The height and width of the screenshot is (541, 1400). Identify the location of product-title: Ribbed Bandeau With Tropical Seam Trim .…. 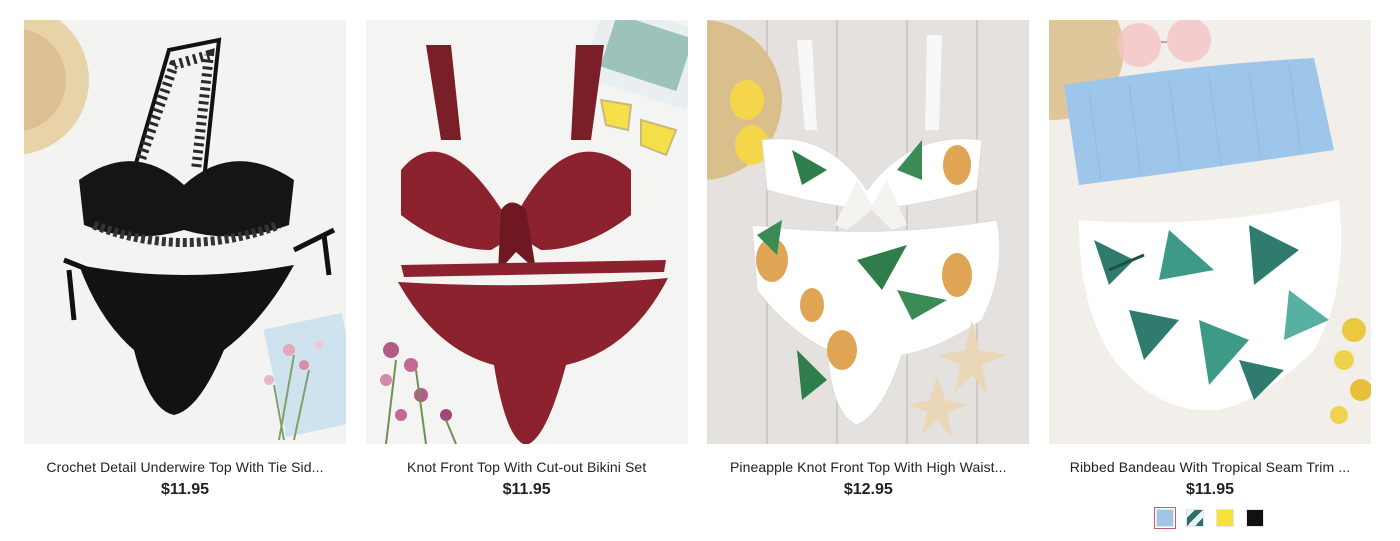
(1210, 467).